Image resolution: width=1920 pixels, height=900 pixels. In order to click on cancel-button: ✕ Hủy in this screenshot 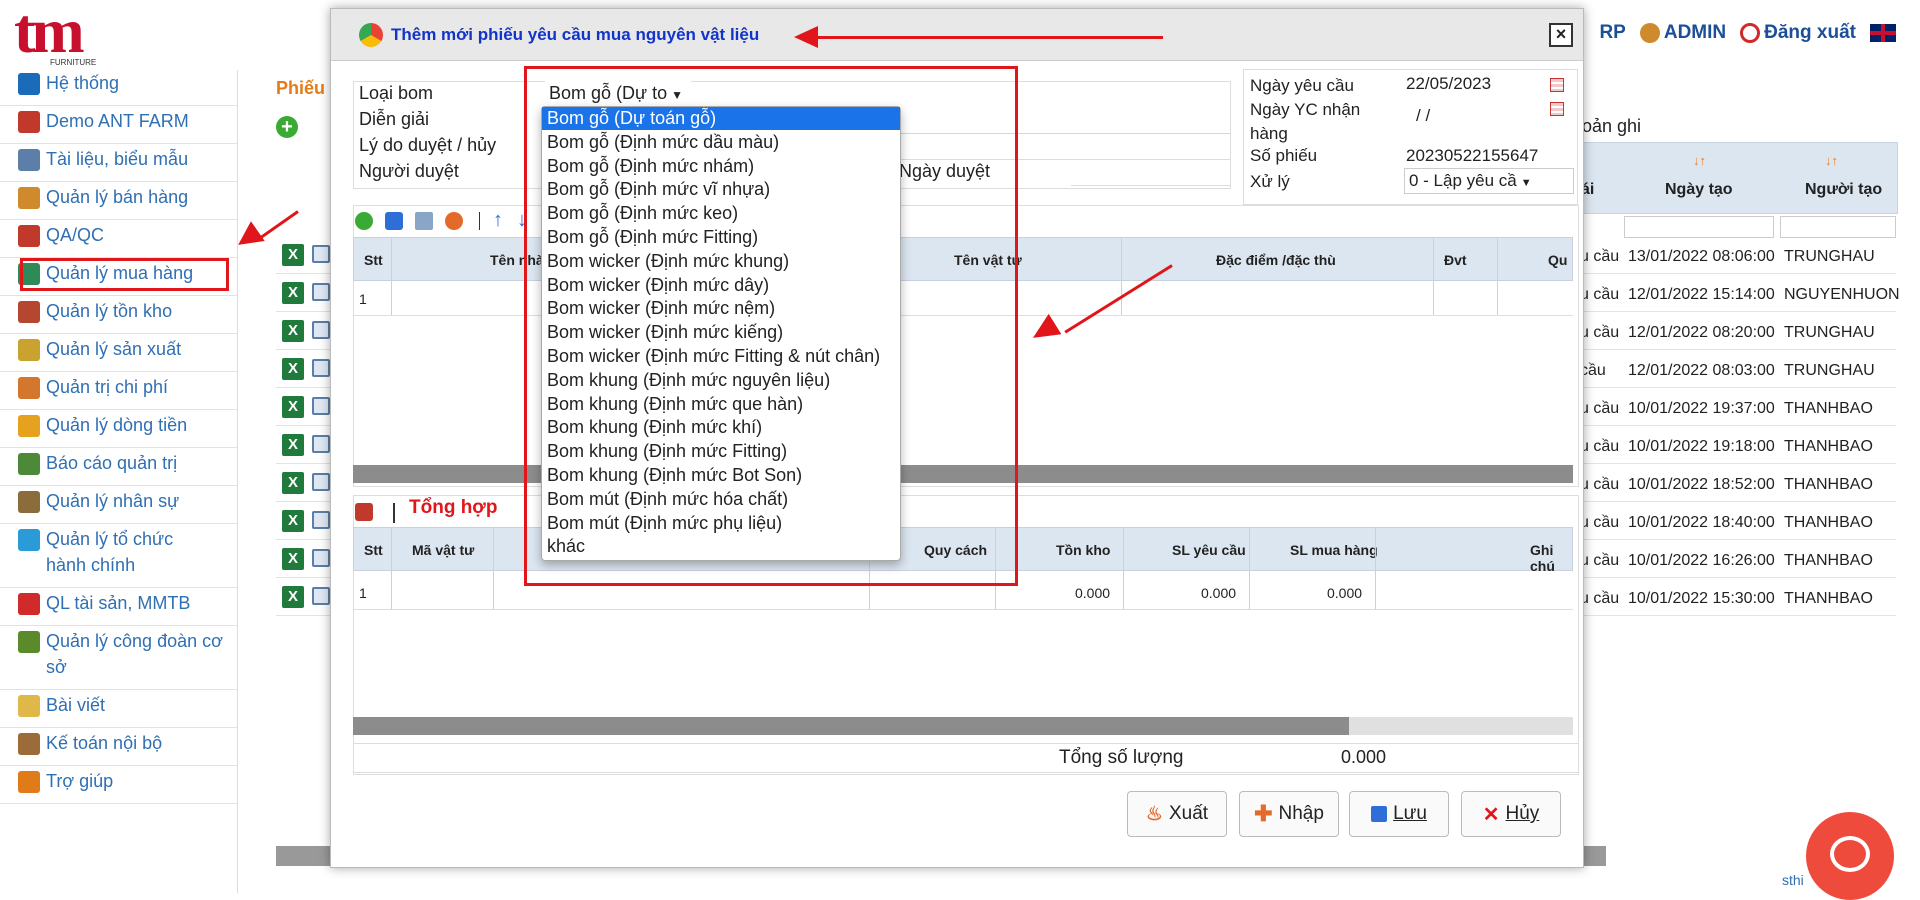, I will do `click(1511, 814)`.